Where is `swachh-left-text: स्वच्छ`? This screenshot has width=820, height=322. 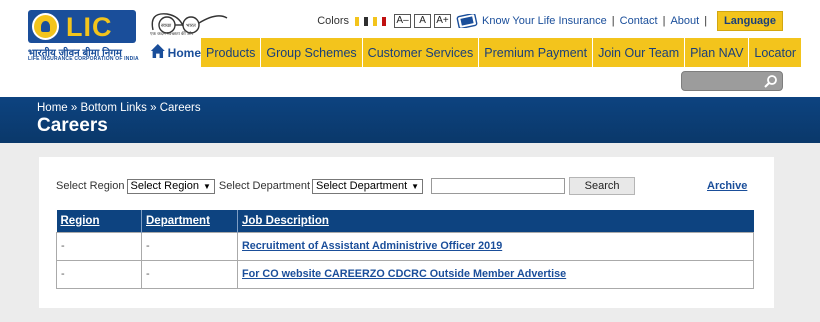
swachh-left-text: स्वच्छ is located at coordinates (166, 26).